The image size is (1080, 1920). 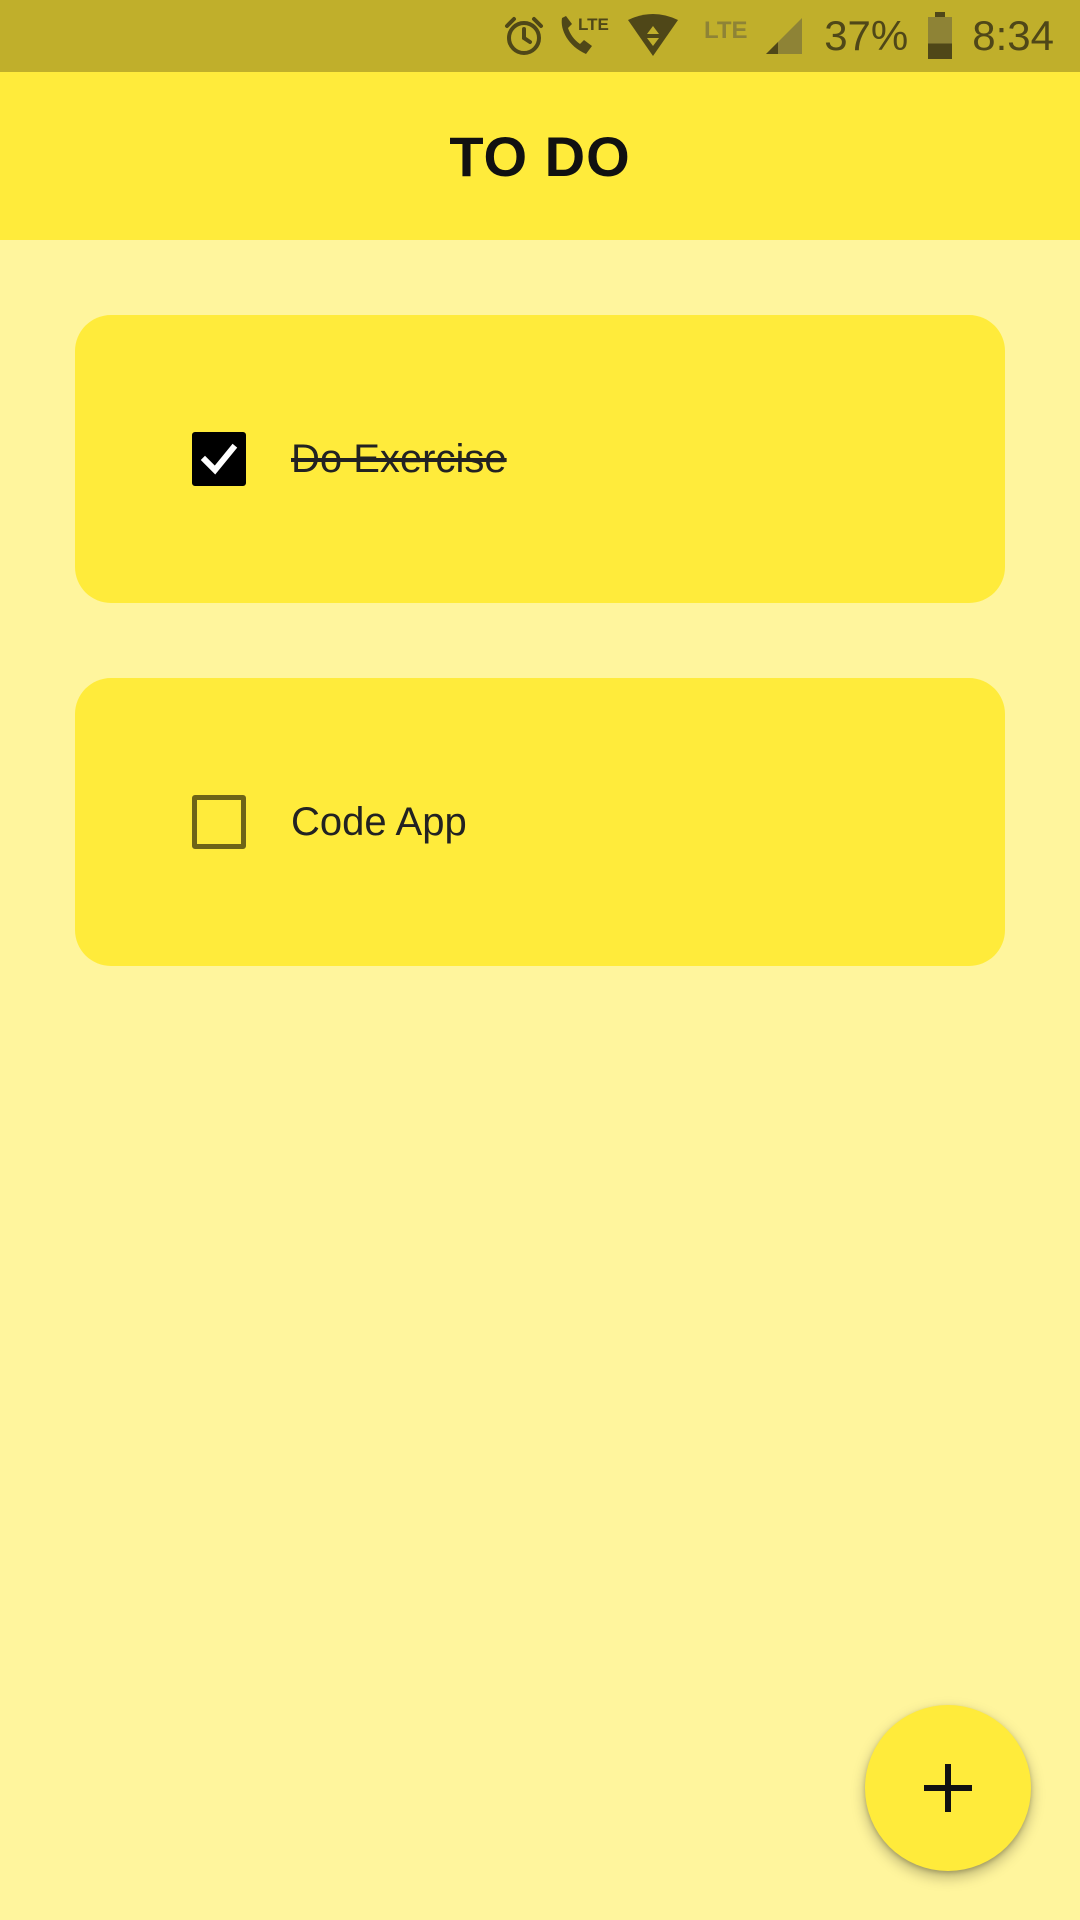 I want to click on todo-checkbox, so click(x=219, y=822).